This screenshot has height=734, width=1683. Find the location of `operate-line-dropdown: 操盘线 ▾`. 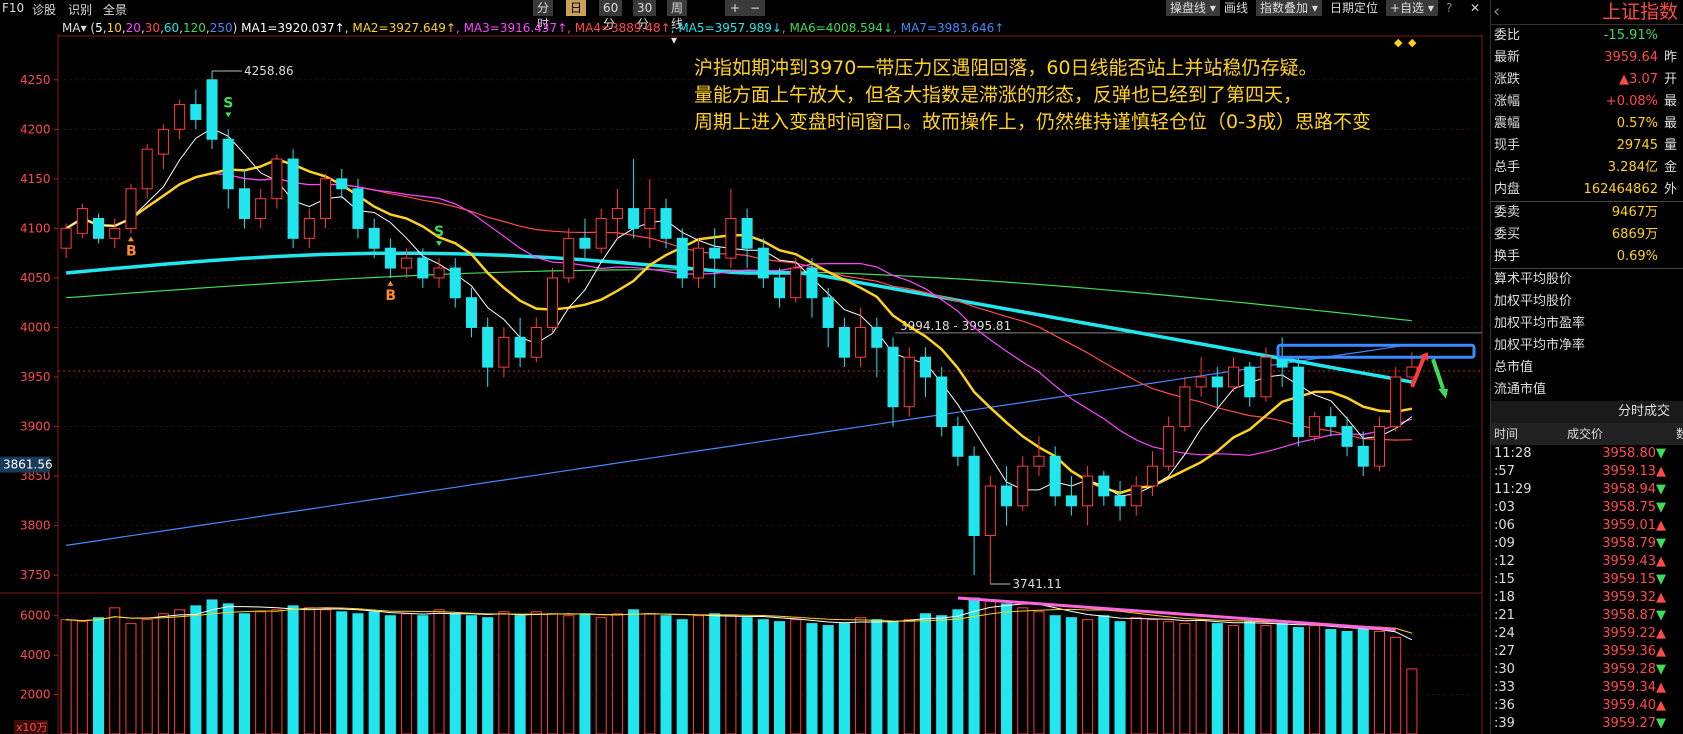

operate-line-dropdown: 操盘线 ▾ is located at coordinates (1193, 8).